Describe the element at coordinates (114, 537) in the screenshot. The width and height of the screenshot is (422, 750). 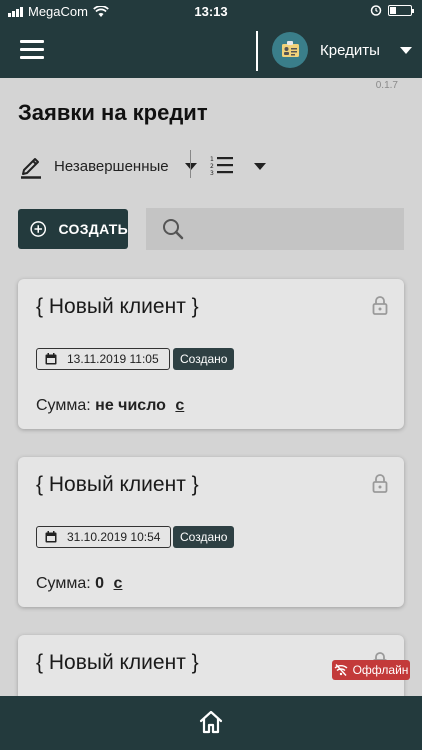
I see `card-date: 31.10.2019 10:54` at that location.